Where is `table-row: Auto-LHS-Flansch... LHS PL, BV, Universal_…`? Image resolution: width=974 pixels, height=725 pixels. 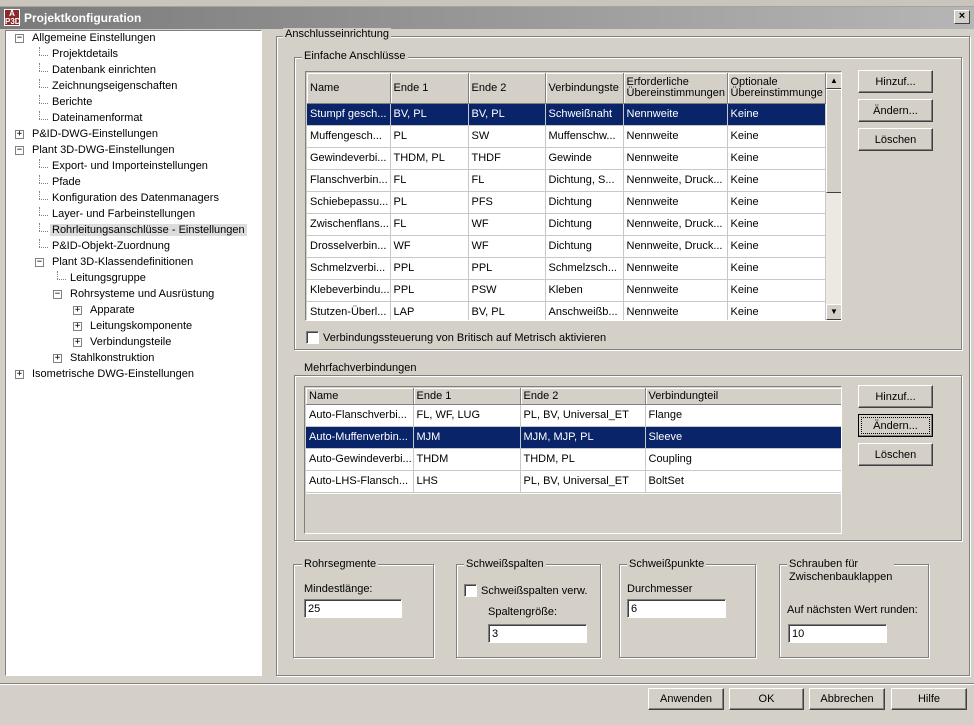
table-row: Auto-LHS-Flansch... LHS PL, BV, Universal_… is located at coordinates (573, 481).